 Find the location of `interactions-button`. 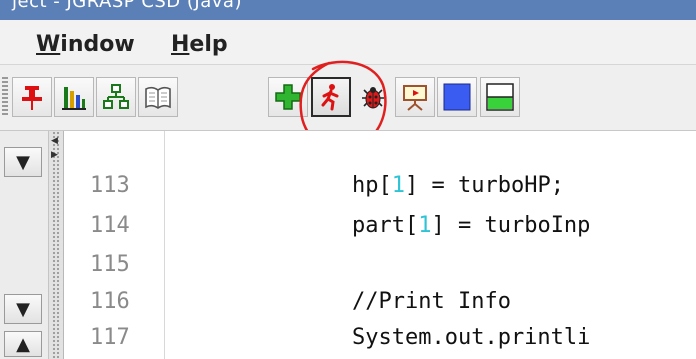

interactions-button is located at coordinates (500, 97).